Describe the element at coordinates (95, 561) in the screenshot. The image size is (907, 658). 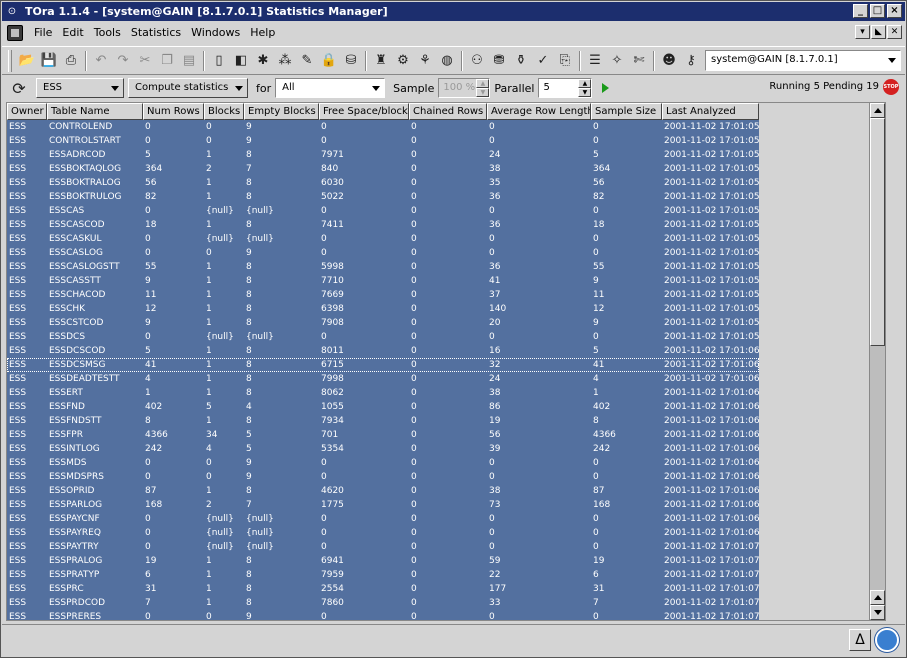
I see `table-cell: ESSPRALOG` at that location.